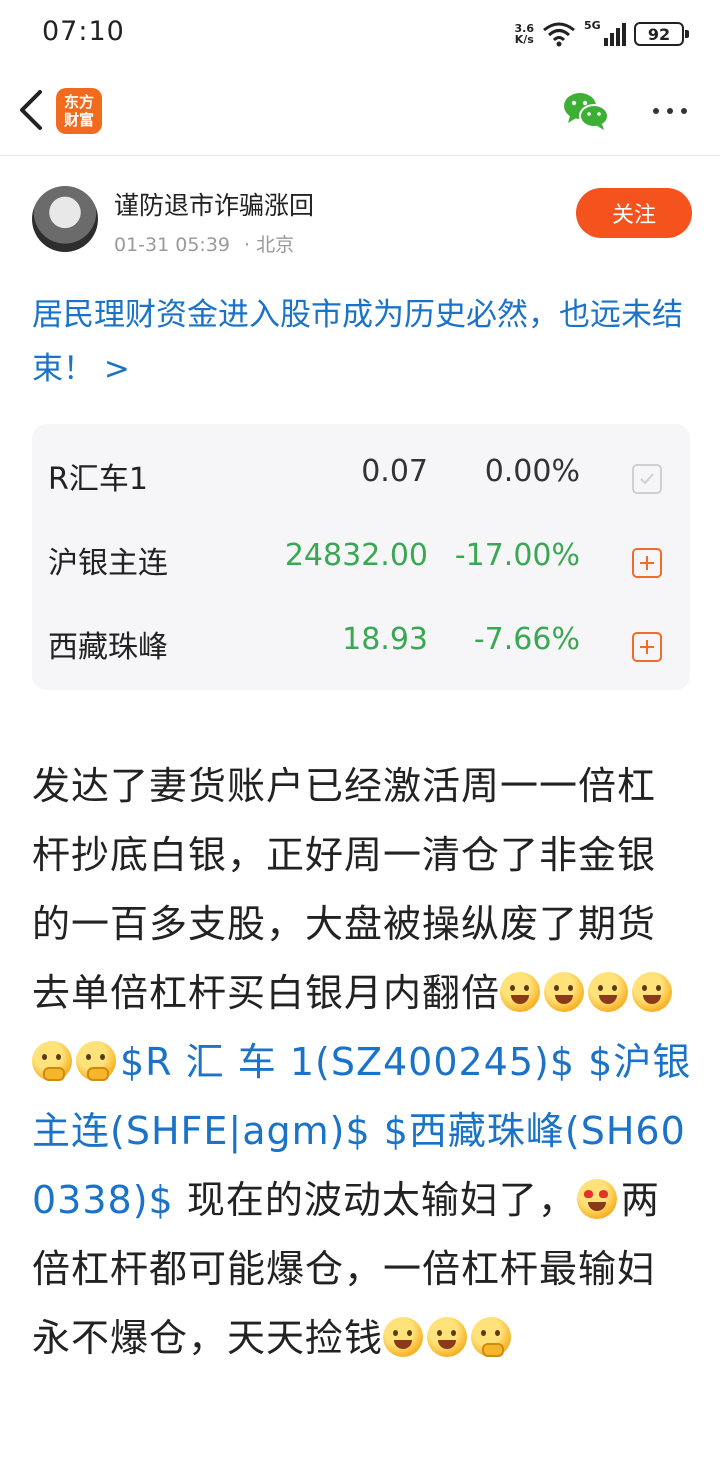 The height and width of the screenshot is (1457, 720). What do you see at coordinates (394, 471) in the screenshot?
I see `stock-price: 0.07` at bounding box center [394, 471].